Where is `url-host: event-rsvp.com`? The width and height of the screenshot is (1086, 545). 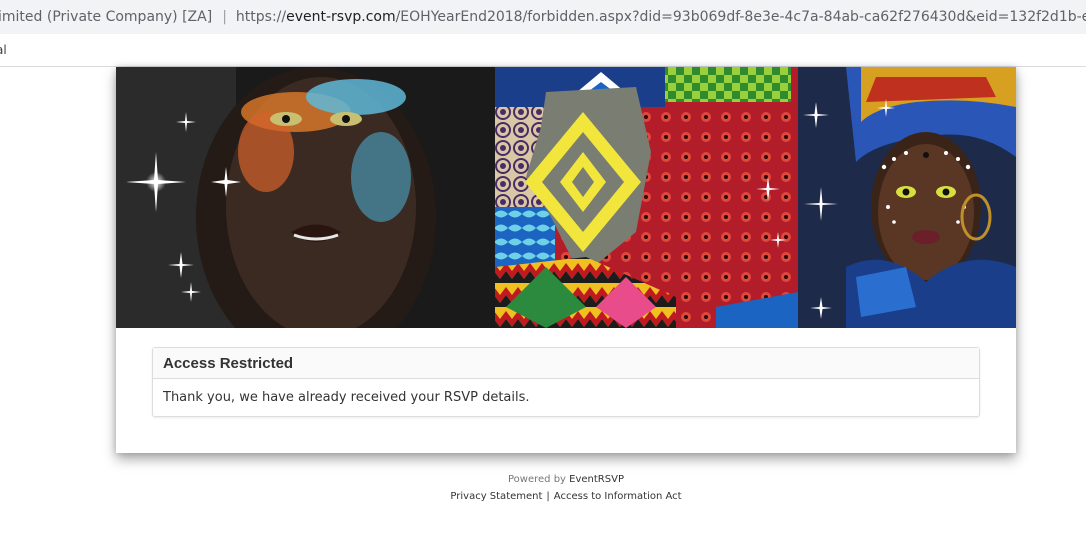
url-host: event-rsvp.com is located at coordinates (341, 17).